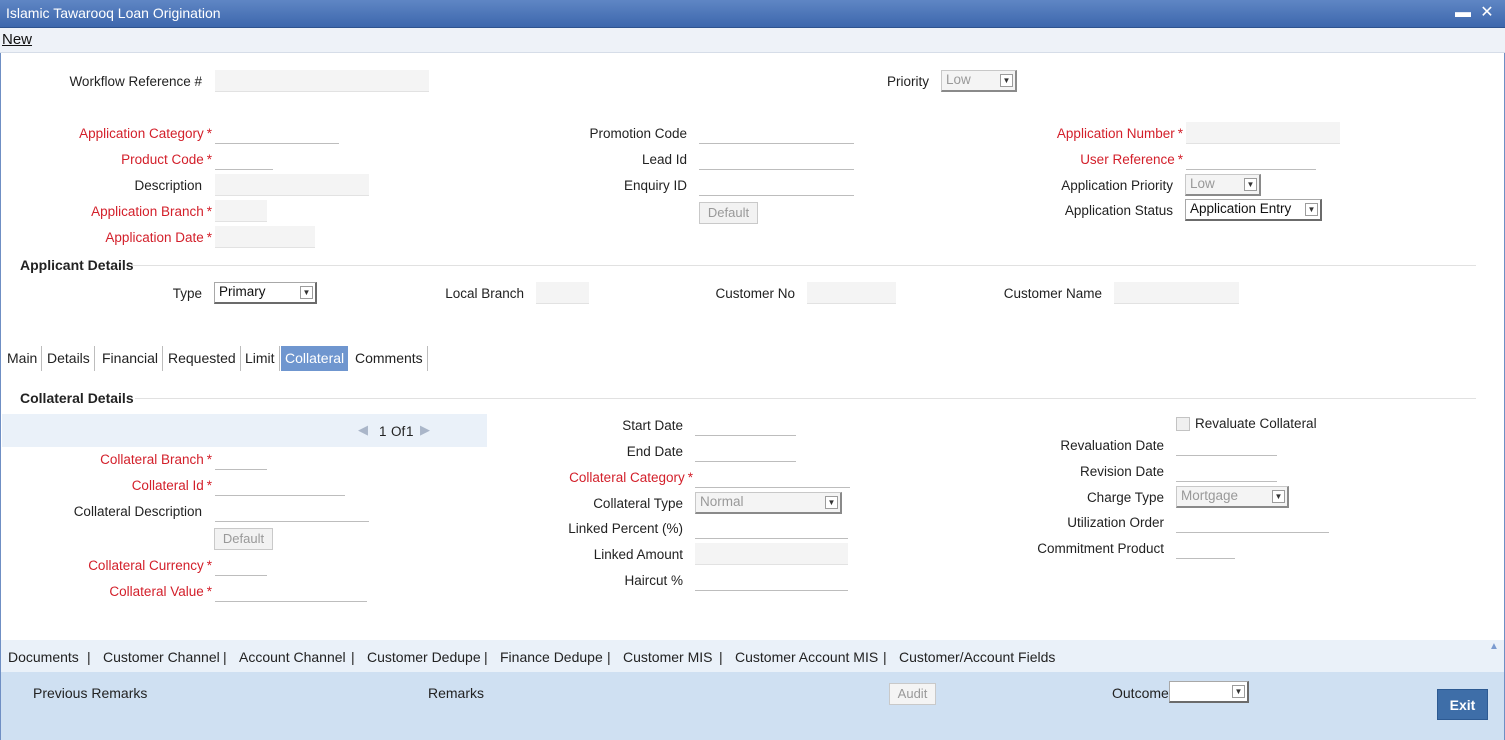 The image size is (1505, 740). Describe the element at coordinates (771, 554) in the screenshot. I see `linked-amount-input` at that location.